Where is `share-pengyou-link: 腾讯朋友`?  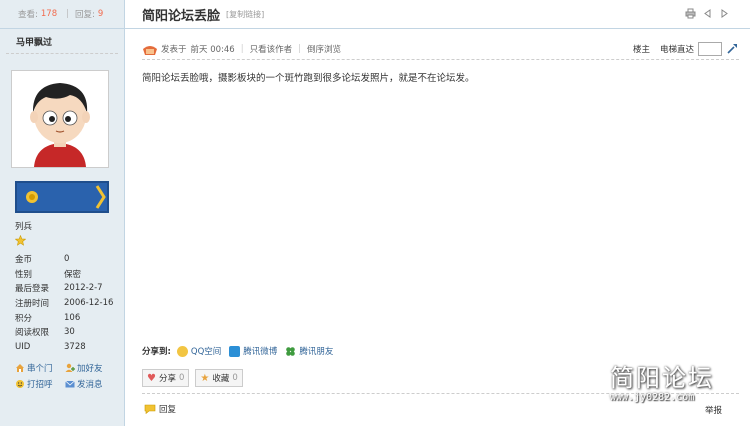 share-pengyou-link: 腾讯朋友 is located at coordinates (309, 351).